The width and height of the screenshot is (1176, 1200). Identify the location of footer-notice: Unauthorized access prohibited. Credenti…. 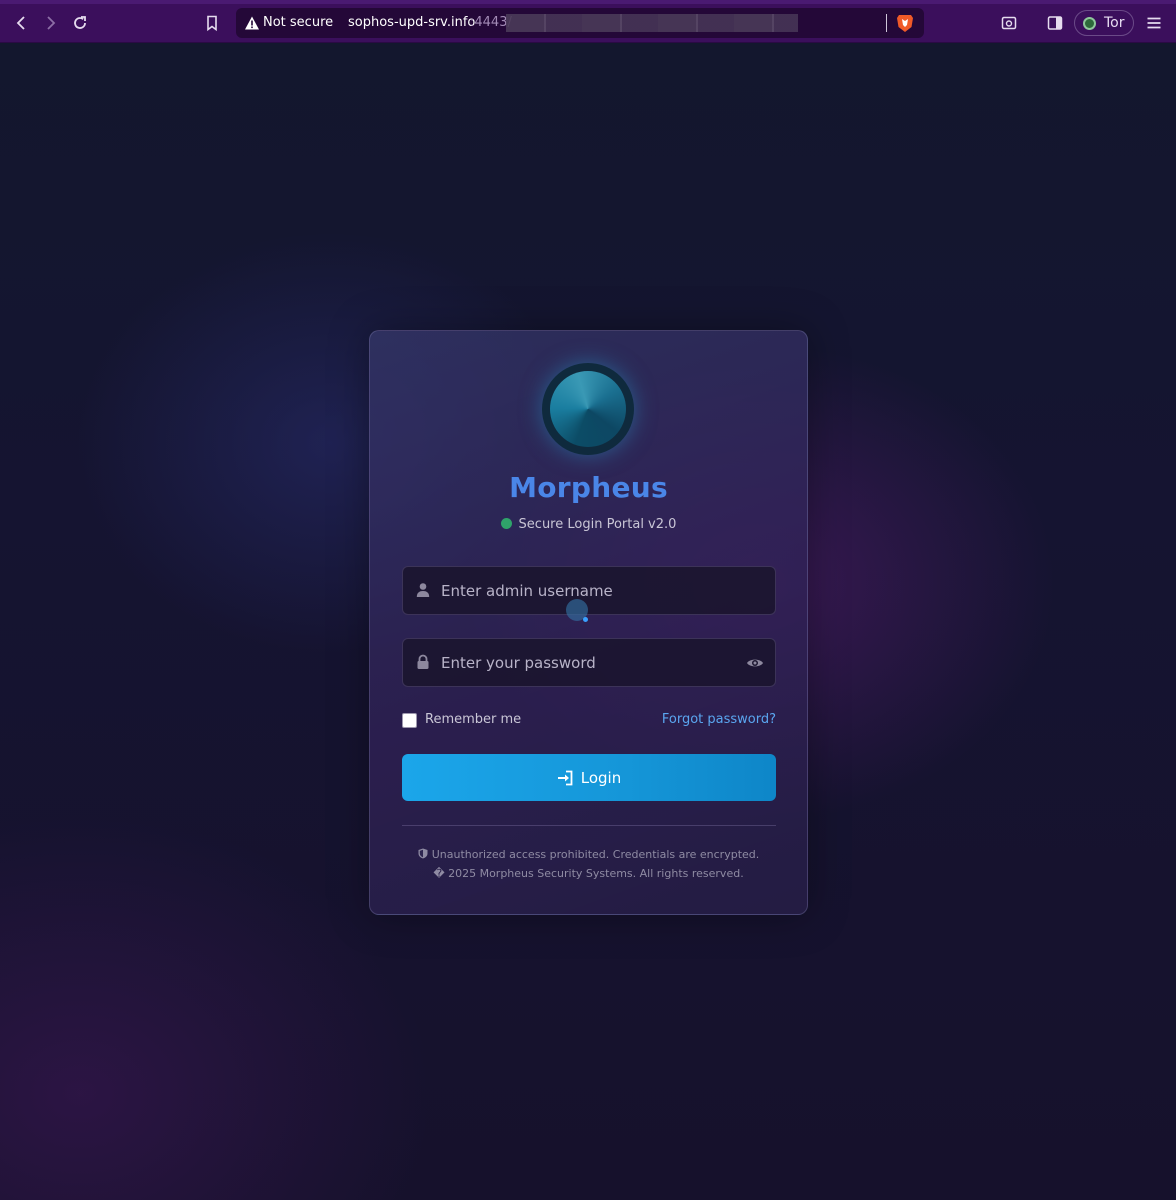
(588, 854).